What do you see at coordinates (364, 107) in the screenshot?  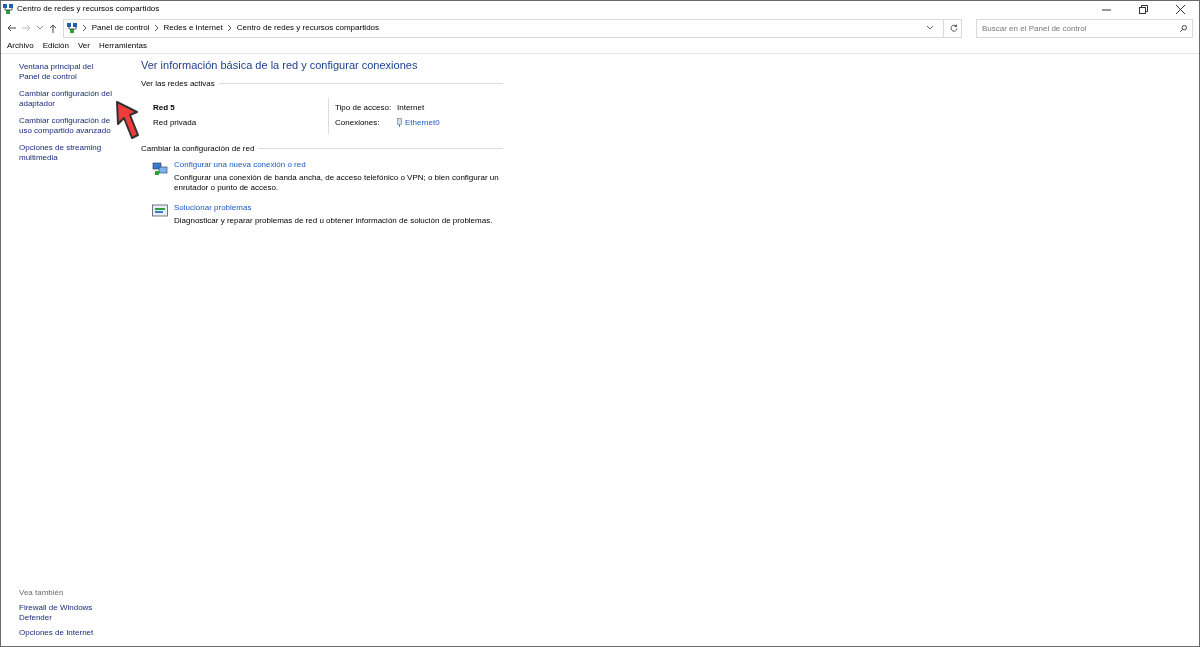 I see `field-label: Tipo de acceso:` at bounding box center [364, 107].